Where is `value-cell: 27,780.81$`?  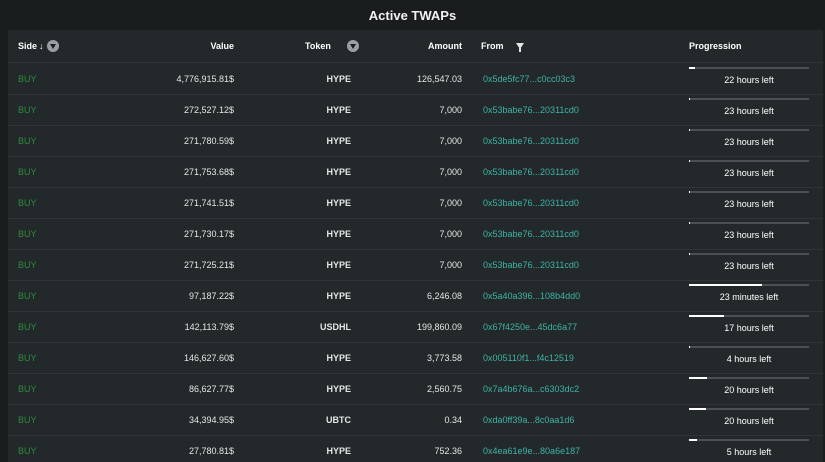
value-cell: 27,780.81$ is located at coordinates (211, 450).